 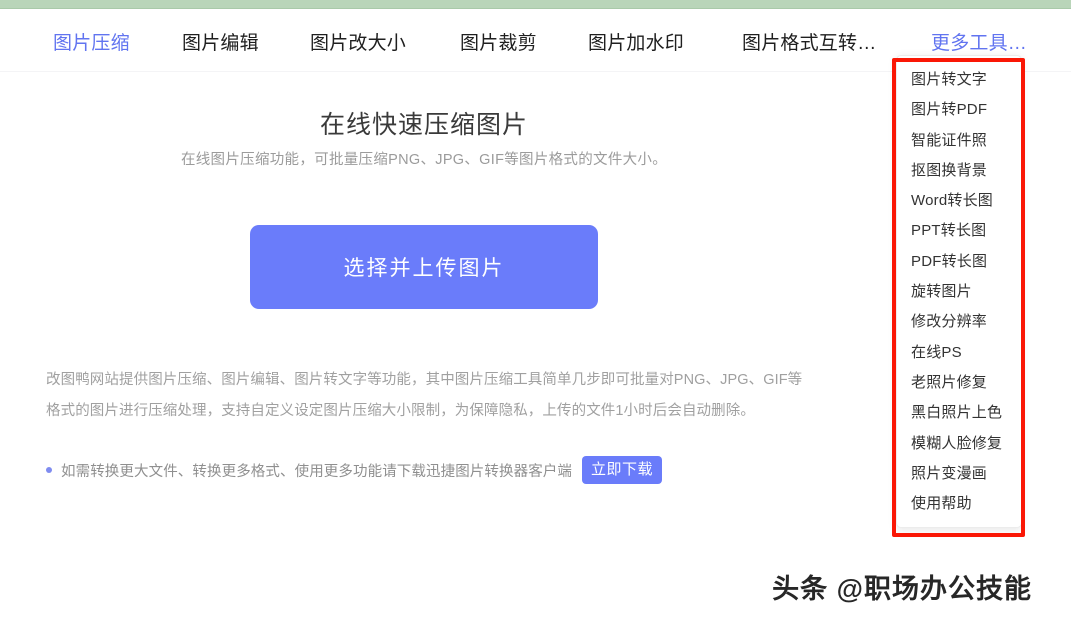 I want to click on download-now-button: 立即下载, so click(x=622, y=470).